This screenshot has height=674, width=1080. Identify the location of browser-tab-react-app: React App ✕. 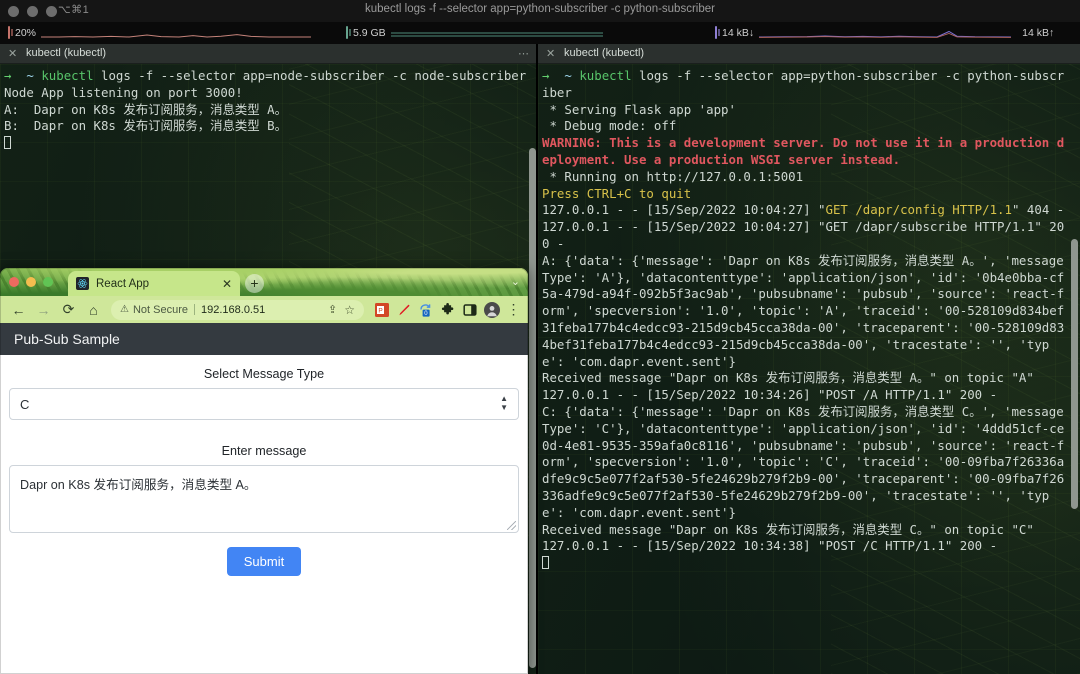
(154, 283).